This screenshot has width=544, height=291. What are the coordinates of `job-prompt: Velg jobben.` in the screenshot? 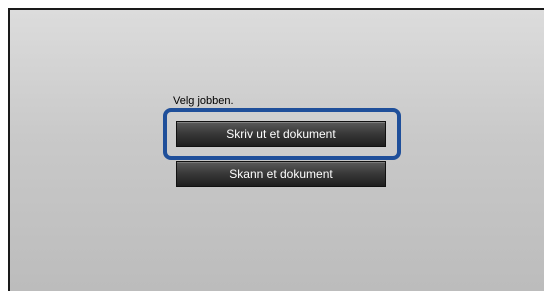 It's located at (203, 101).